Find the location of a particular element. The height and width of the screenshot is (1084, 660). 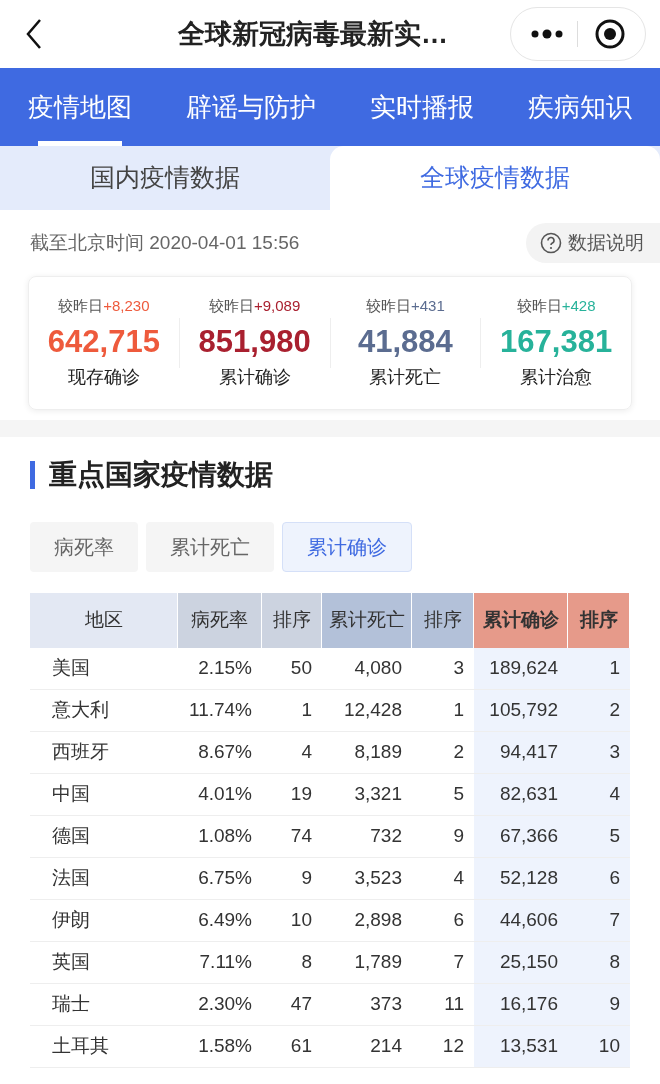

table-cell-text: 11.74% is located at coordinates (220, 710).